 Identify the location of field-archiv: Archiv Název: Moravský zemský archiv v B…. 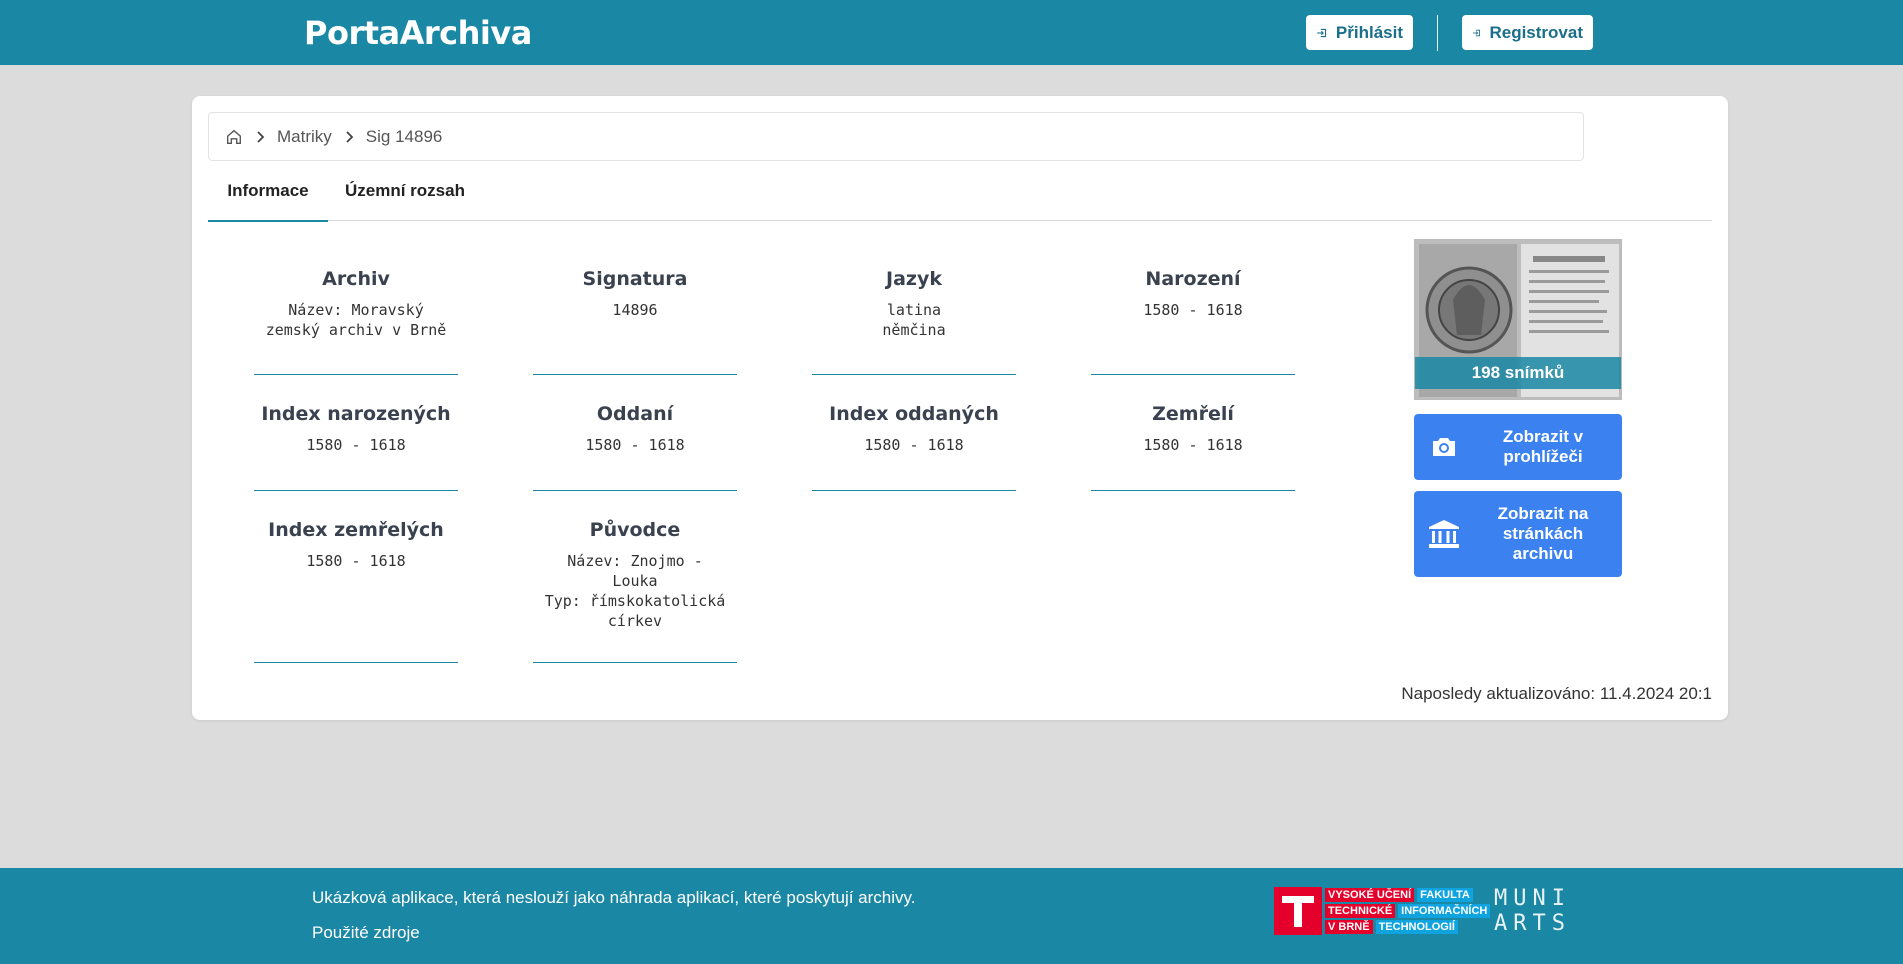
(356, 321).